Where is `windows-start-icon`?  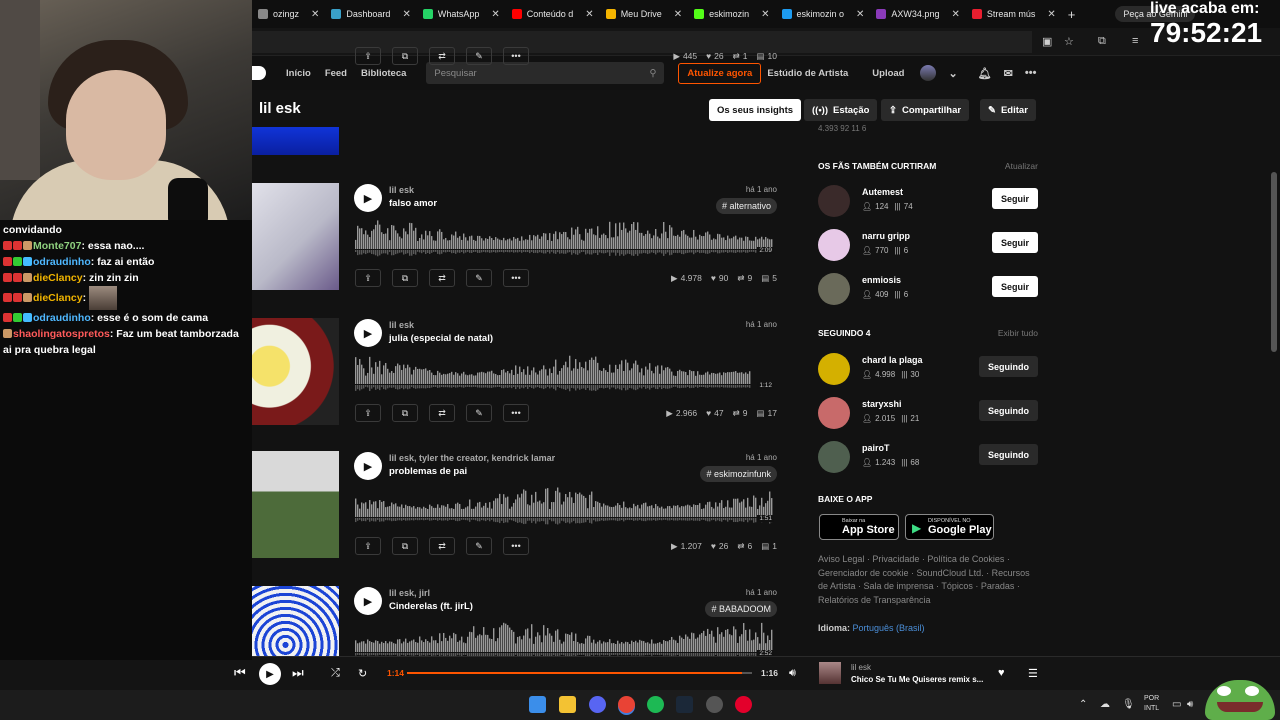 windows-start-icon is located at coordinates (537, 704).